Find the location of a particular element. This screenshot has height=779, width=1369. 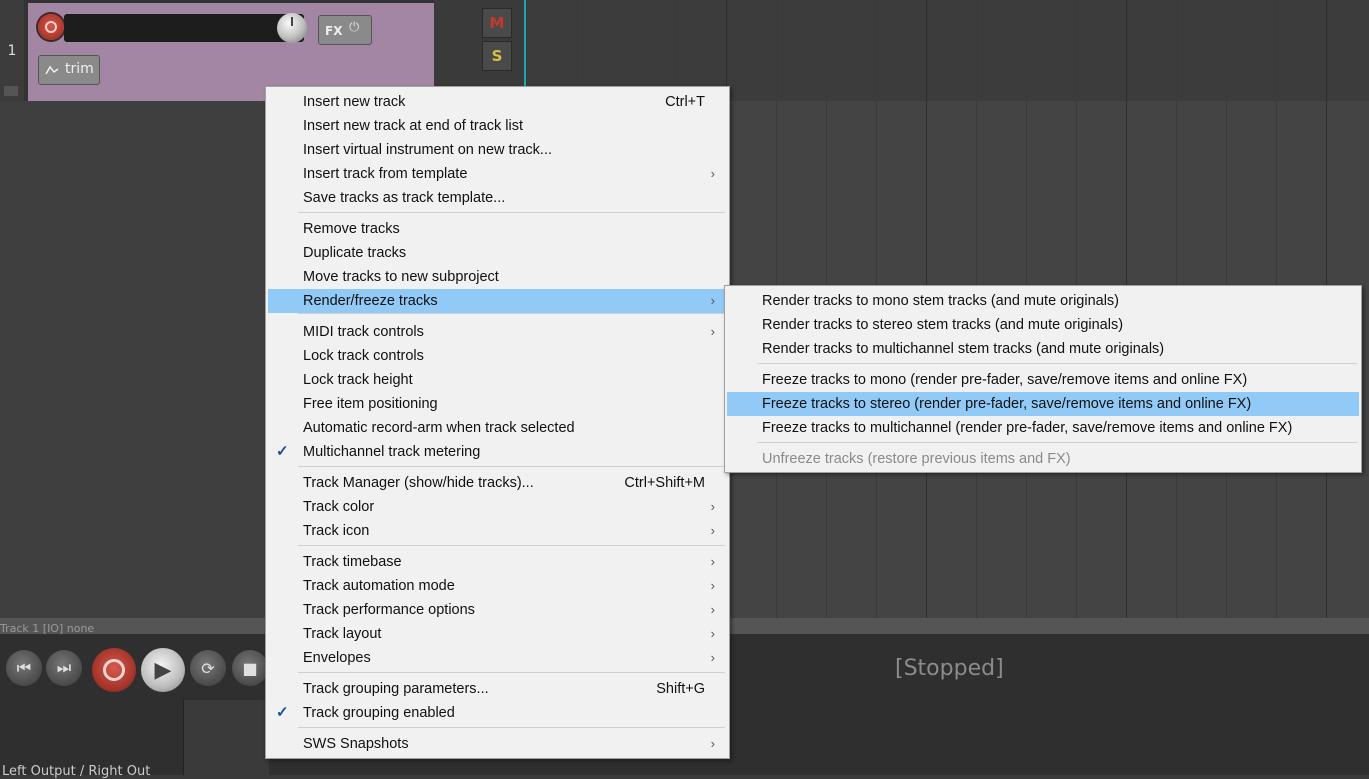

solo-button: S is located at coordinates (497, 56).